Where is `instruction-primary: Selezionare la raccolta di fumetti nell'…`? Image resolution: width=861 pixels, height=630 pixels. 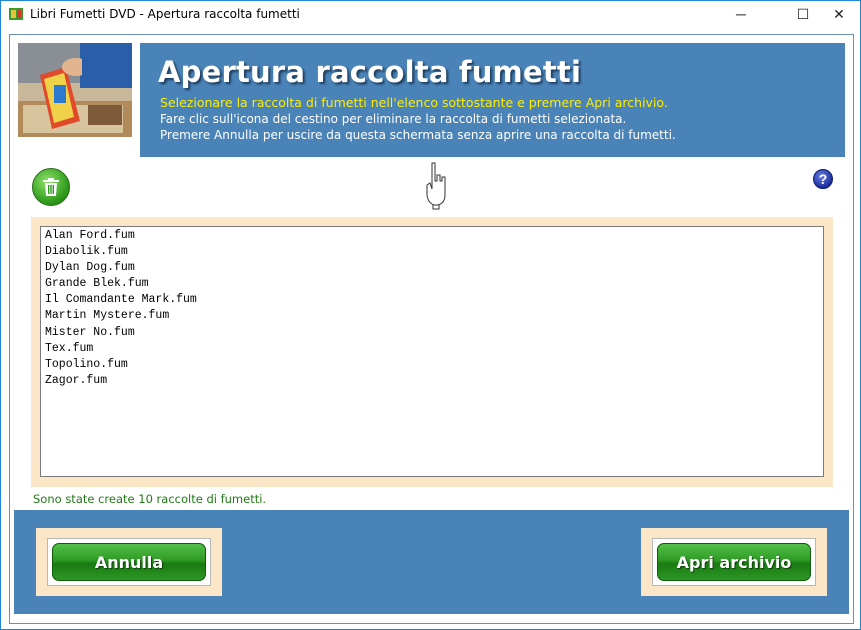 instruction-primary: Selezionare la raccolta di fumetti nell'… is located at coordinates (414, 102).